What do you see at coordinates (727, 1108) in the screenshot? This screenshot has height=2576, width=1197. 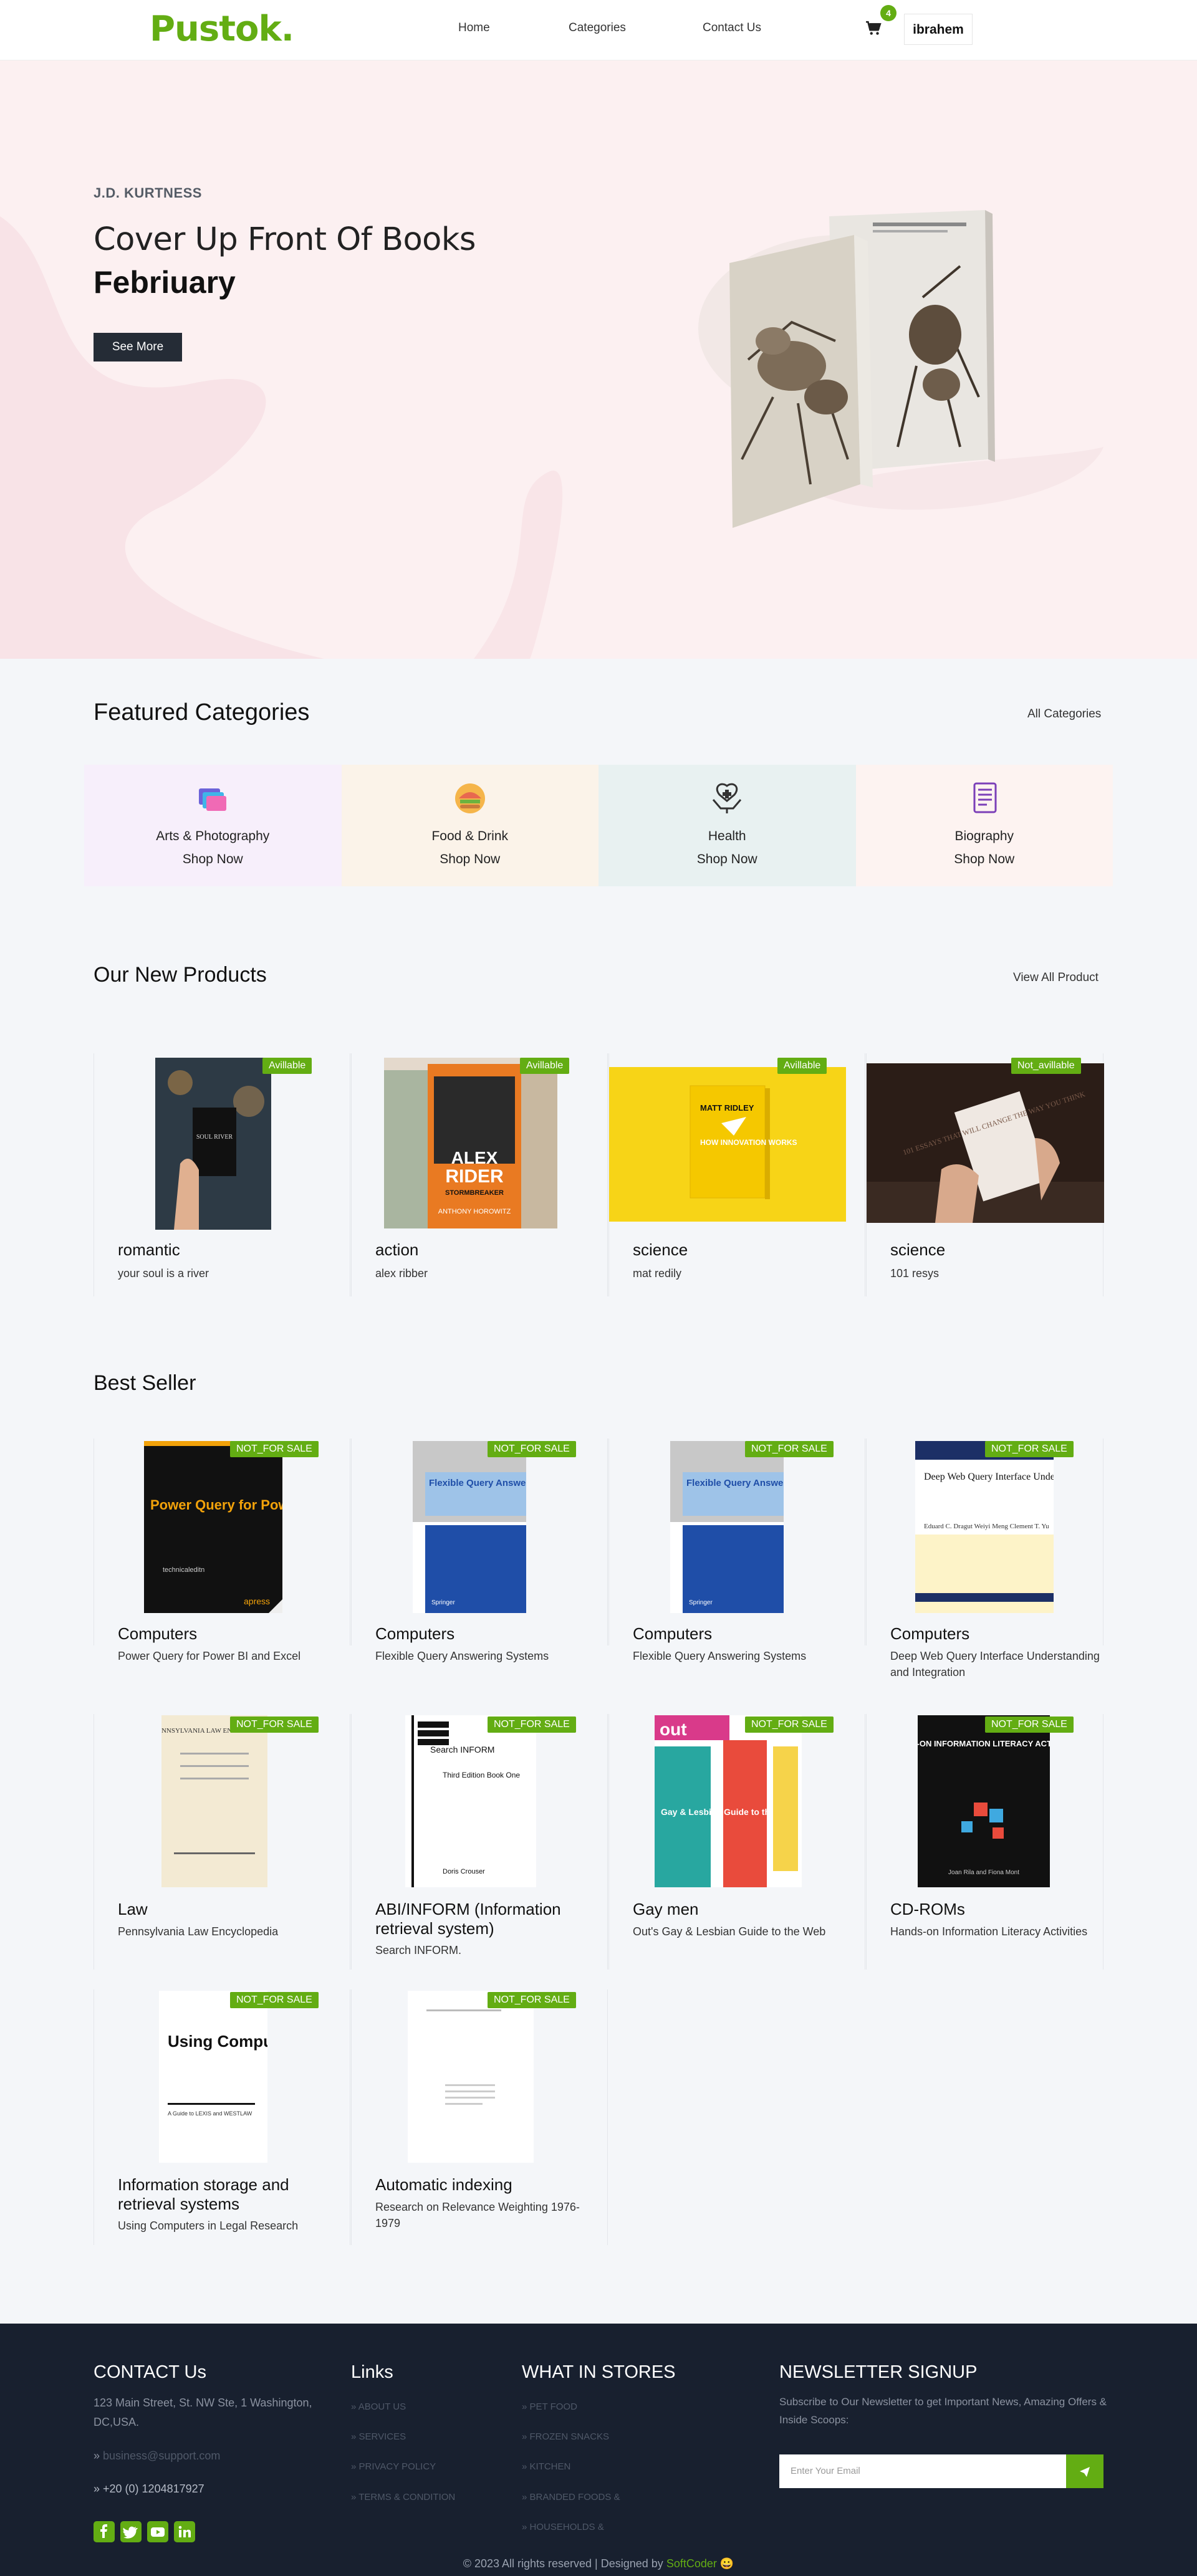 I see `cover-author: MATT RIDLEY` at bounding box center [727, 1108].